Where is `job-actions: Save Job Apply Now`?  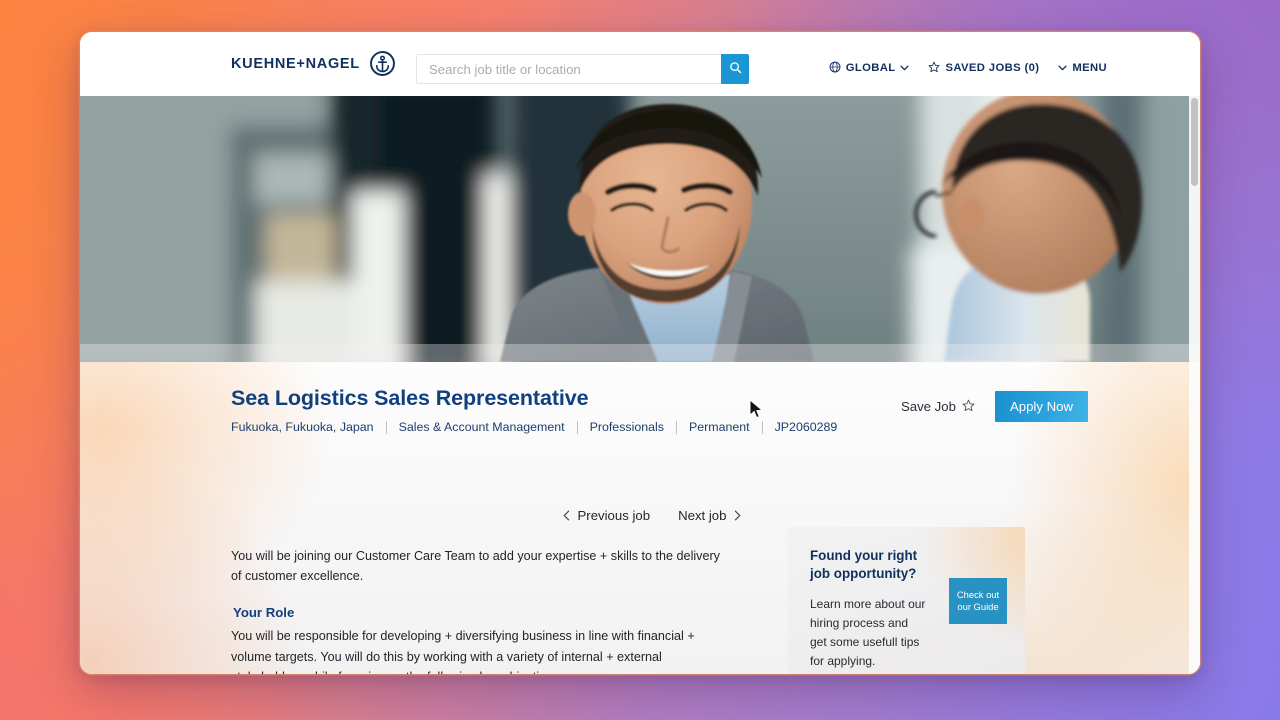
job-actions: Save Job Apply Now is located at coordinates (994, 406).